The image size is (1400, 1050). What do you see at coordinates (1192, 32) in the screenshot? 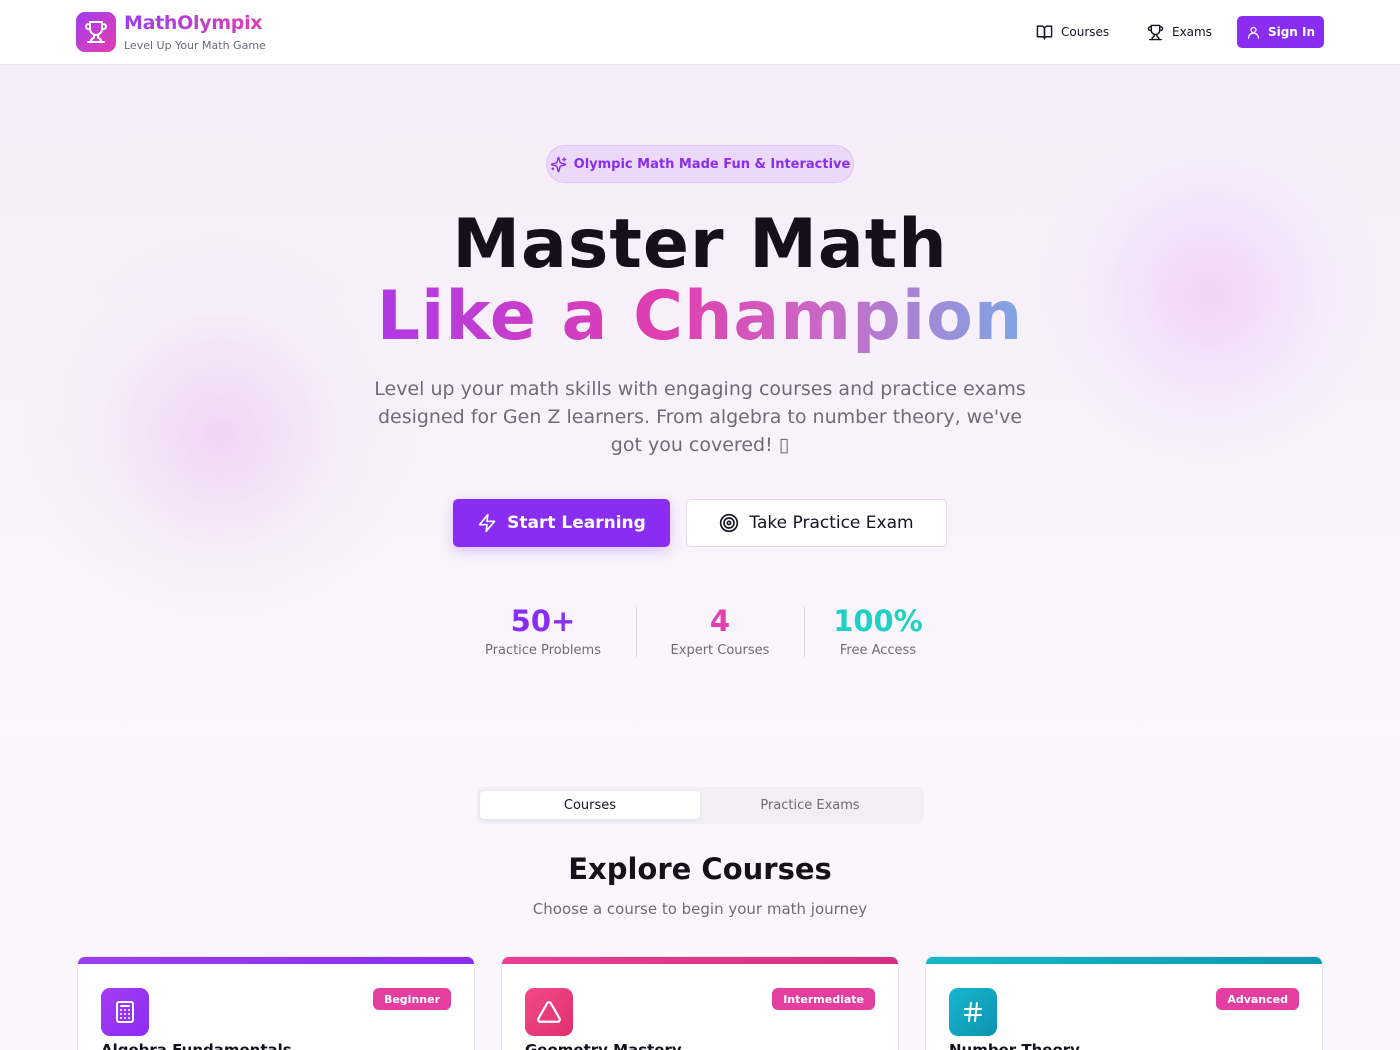
I see `nav-exams-label: Exams` at bounding box center [1192, 32].